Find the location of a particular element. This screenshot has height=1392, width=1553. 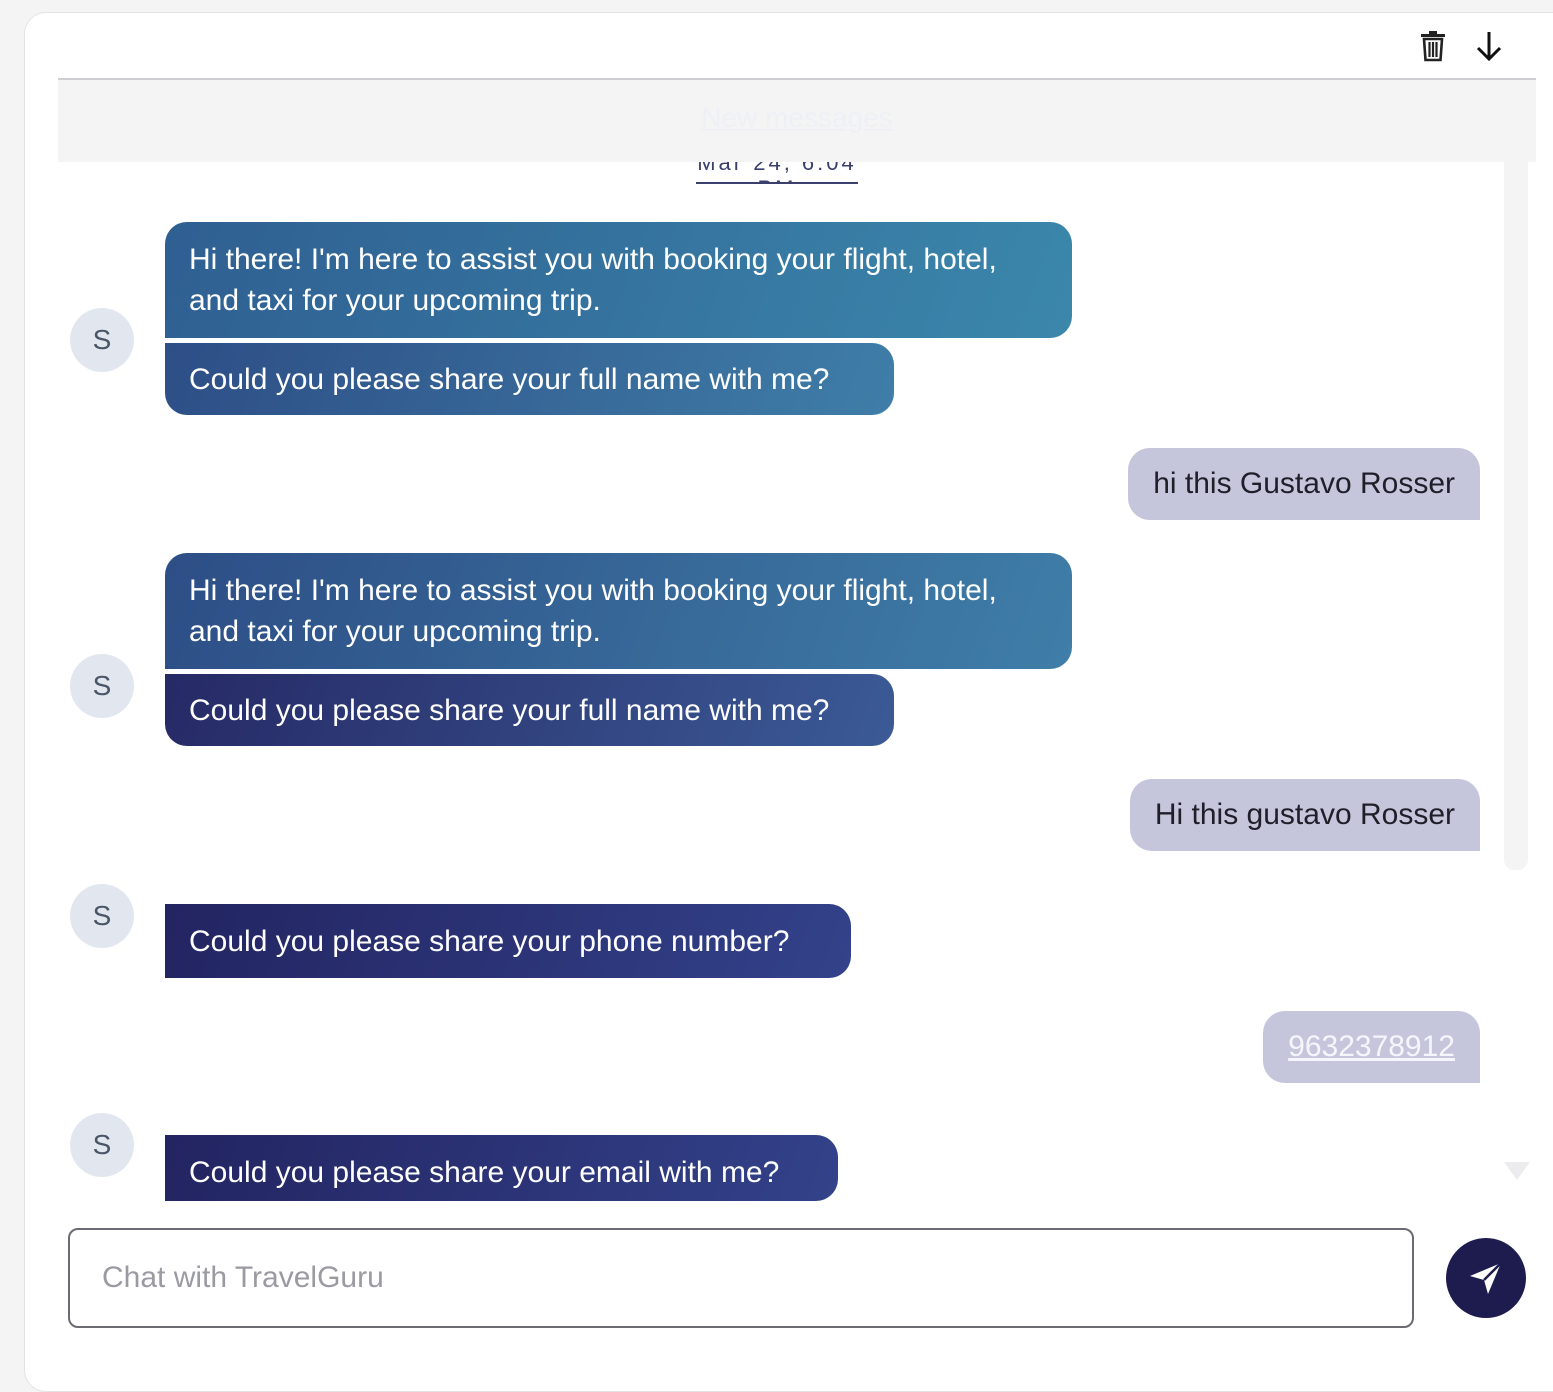

scroll-down-arrow is located at coordinates (1517, 1171).